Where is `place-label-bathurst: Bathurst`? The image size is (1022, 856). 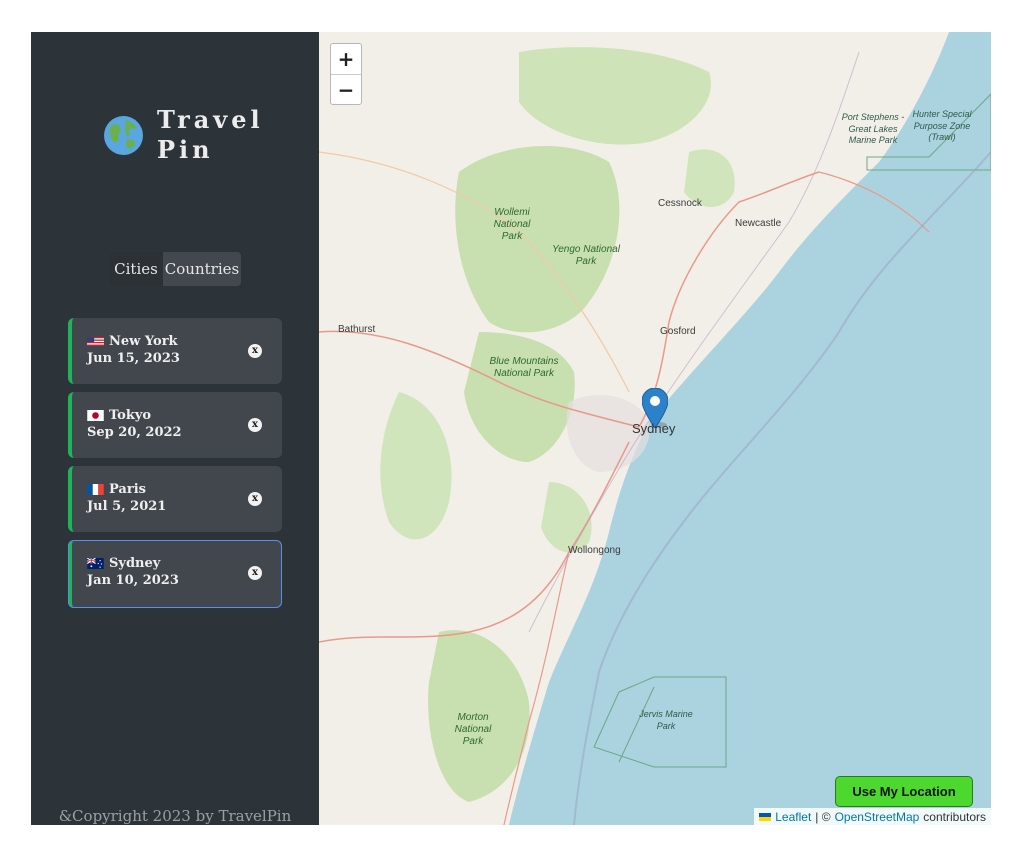
place-label-bathurst: Bathurst is located at coordinates (357, 329).